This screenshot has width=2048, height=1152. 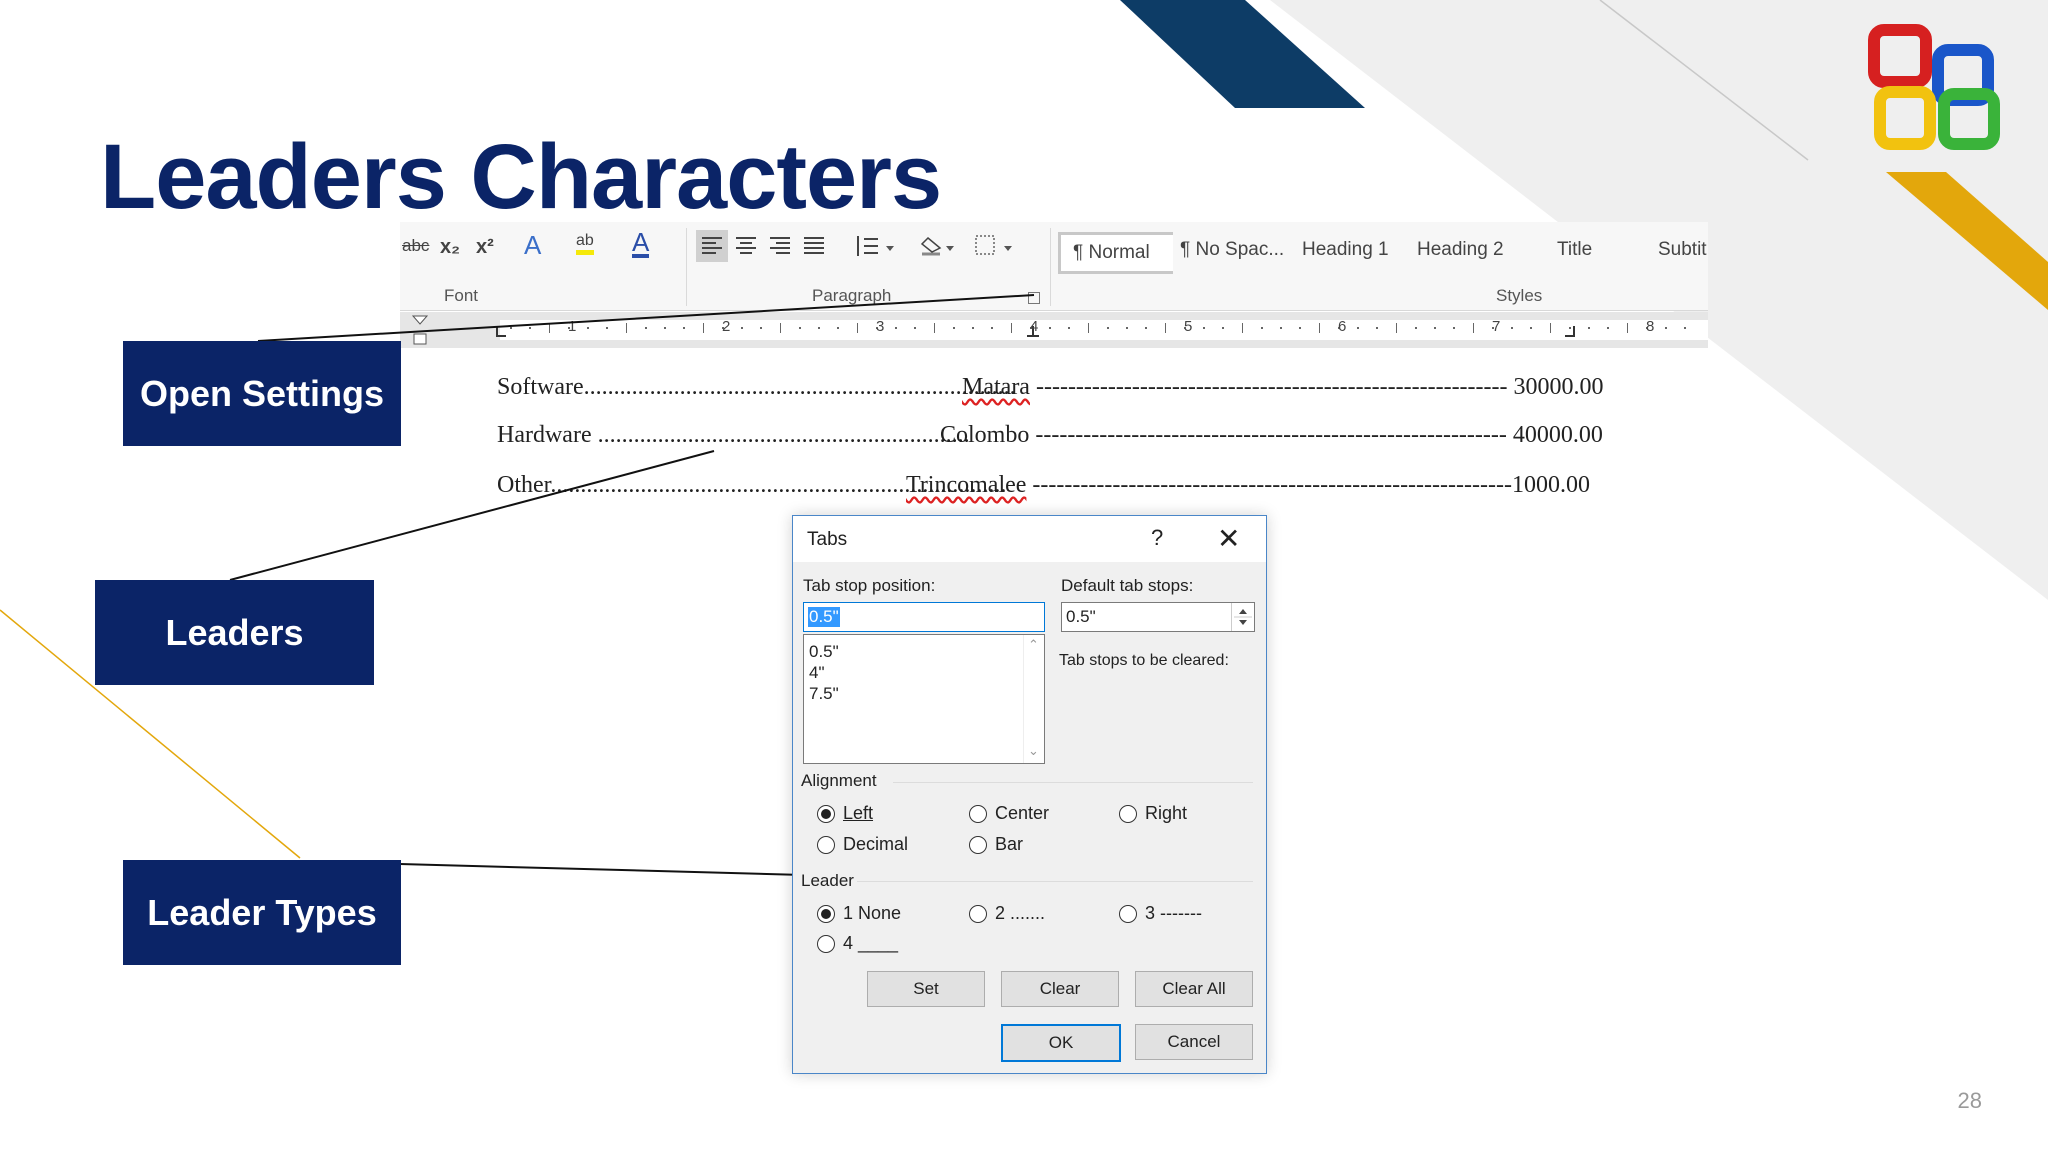 I want to click on radio-label: 1 None, so click(x=872, y=913).